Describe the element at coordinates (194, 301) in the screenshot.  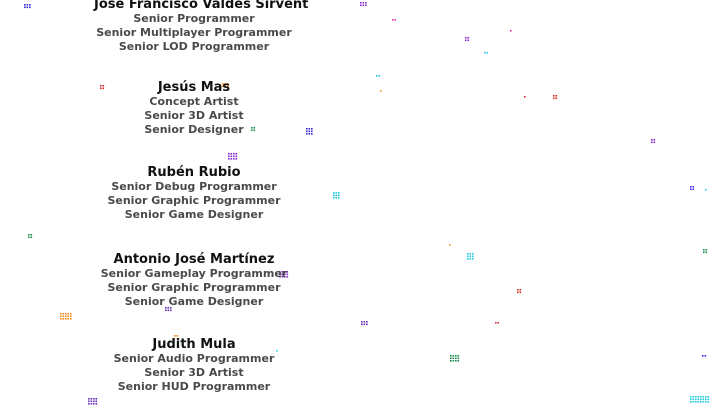
I see `credit-role: Senior Game Designer` at that location.